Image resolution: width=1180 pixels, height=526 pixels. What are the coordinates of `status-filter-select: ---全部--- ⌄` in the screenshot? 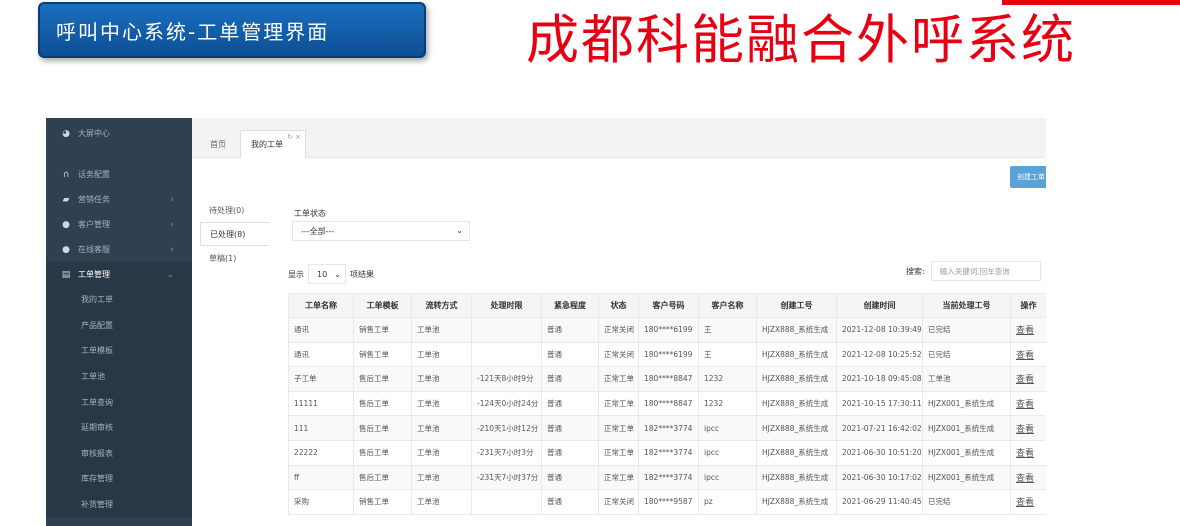 It's located at (381, 231).